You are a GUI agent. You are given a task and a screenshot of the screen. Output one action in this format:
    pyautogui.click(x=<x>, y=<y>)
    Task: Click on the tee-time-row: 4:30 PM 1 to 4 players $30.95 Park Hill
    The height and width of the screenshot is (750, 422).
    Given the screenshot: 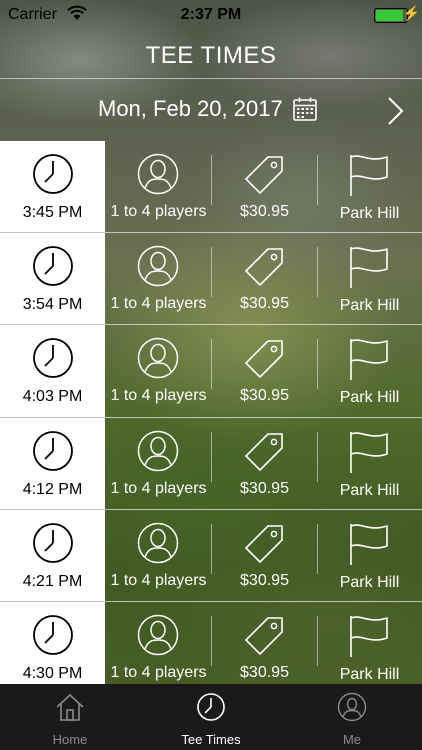 What is the action you would take?
    pyautogui.click(x=211, y=648)
    